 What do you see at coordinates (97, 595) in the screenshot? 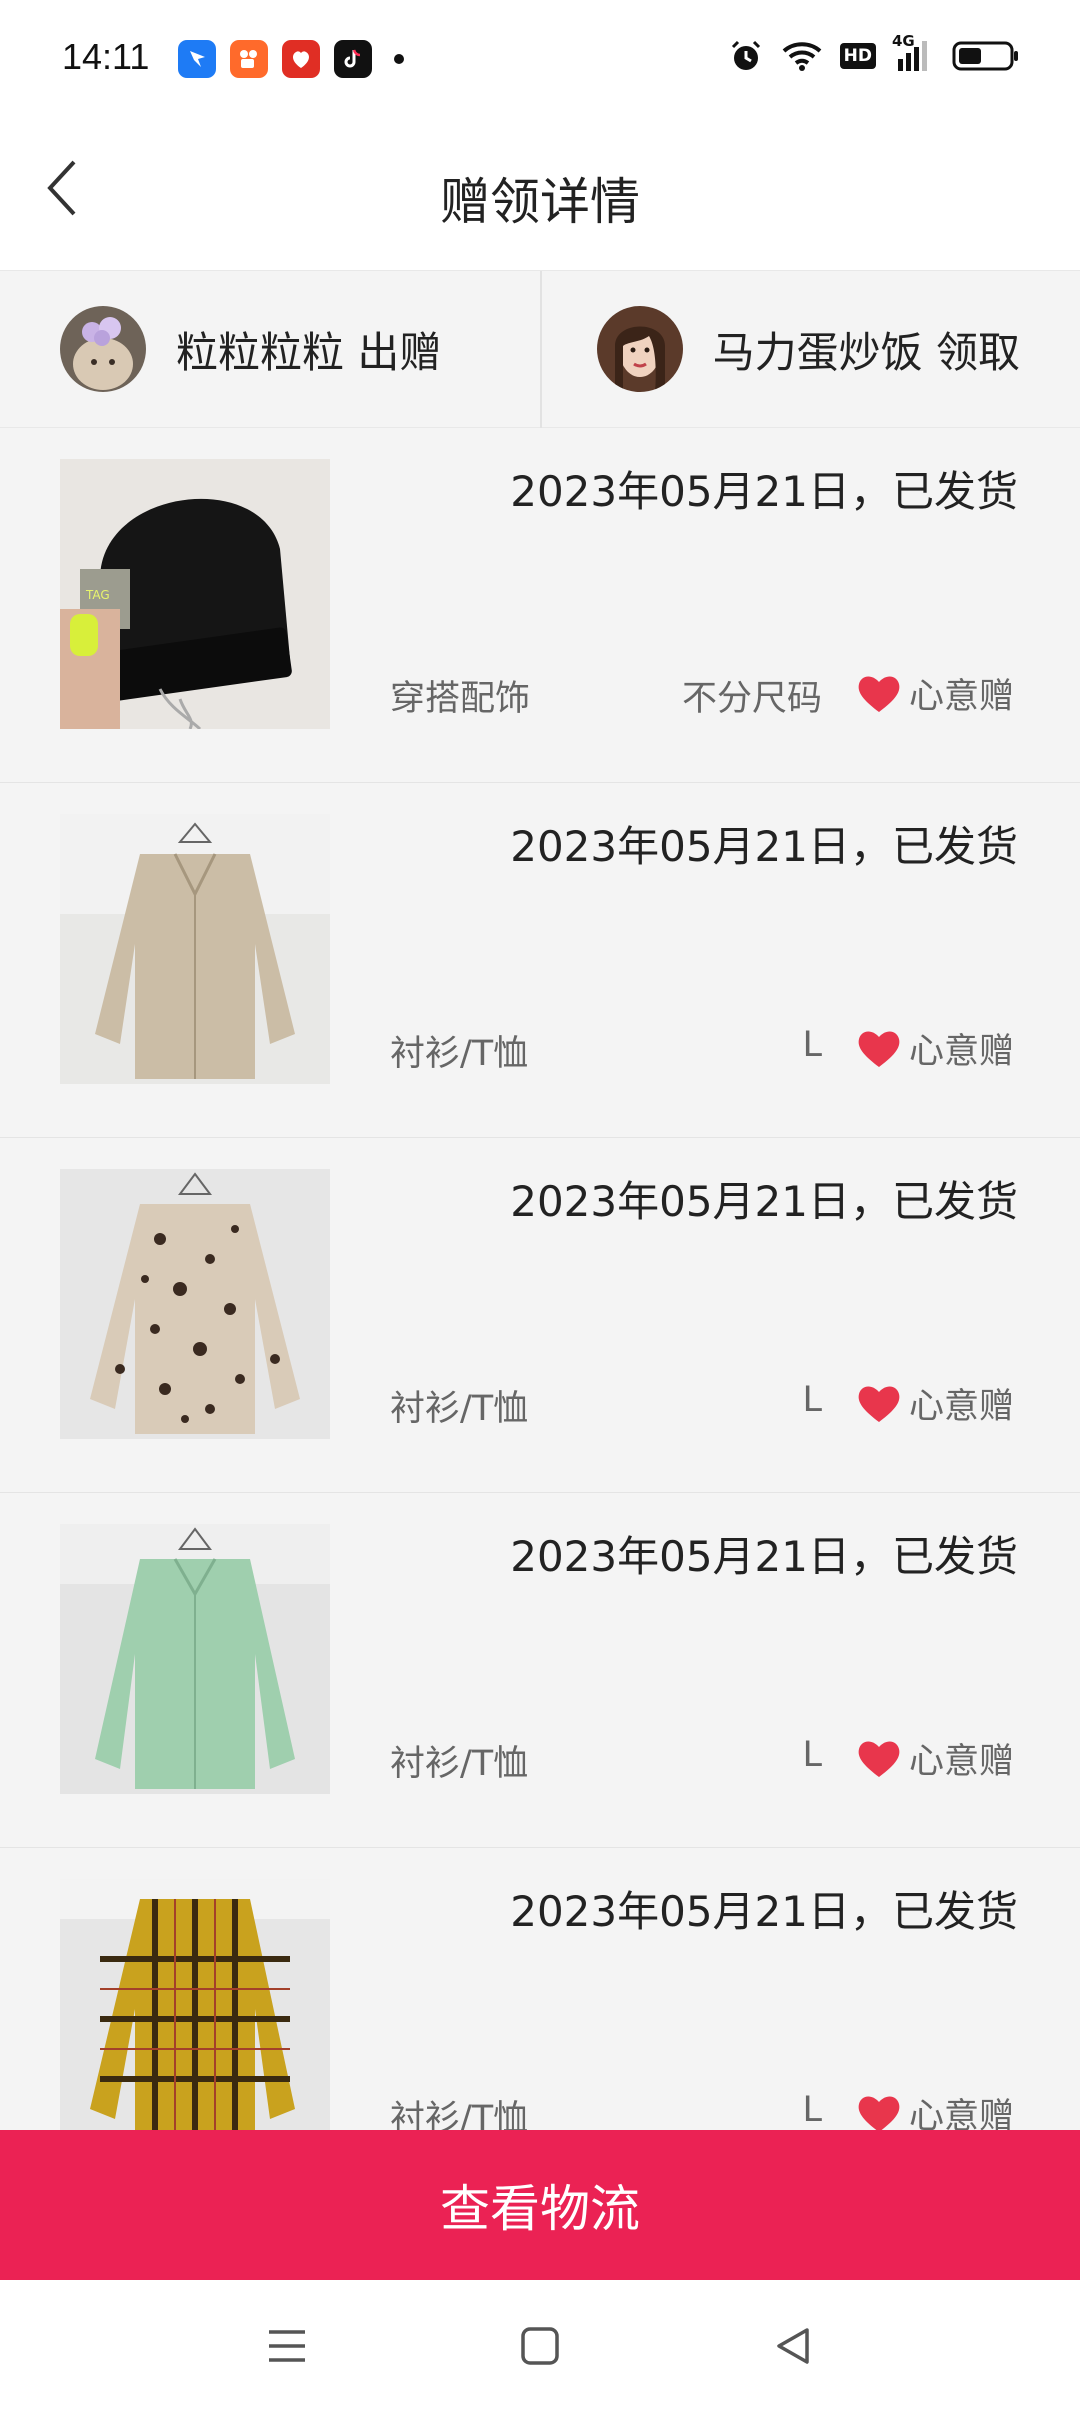
I see `svg-text: TAG` at bounding box center [97, 595].